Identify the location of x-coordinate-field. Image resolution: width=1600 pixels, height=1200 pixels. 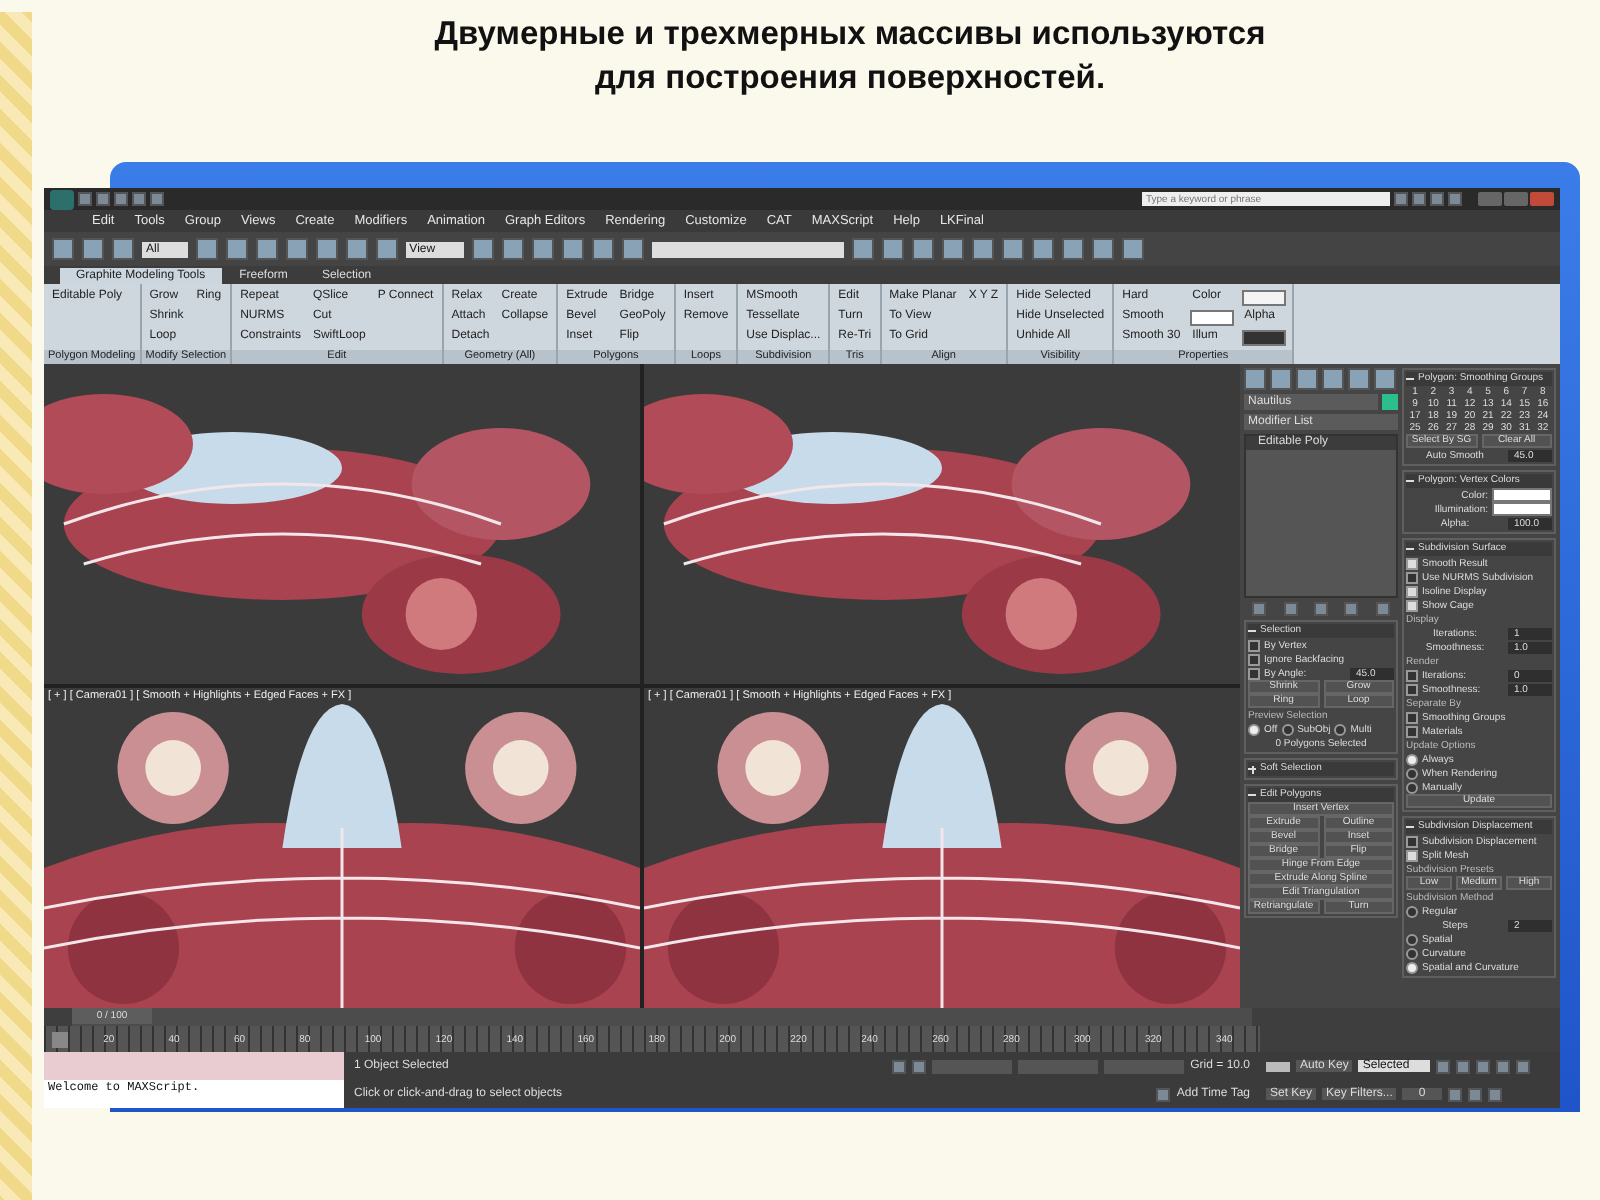
(972, 1066).